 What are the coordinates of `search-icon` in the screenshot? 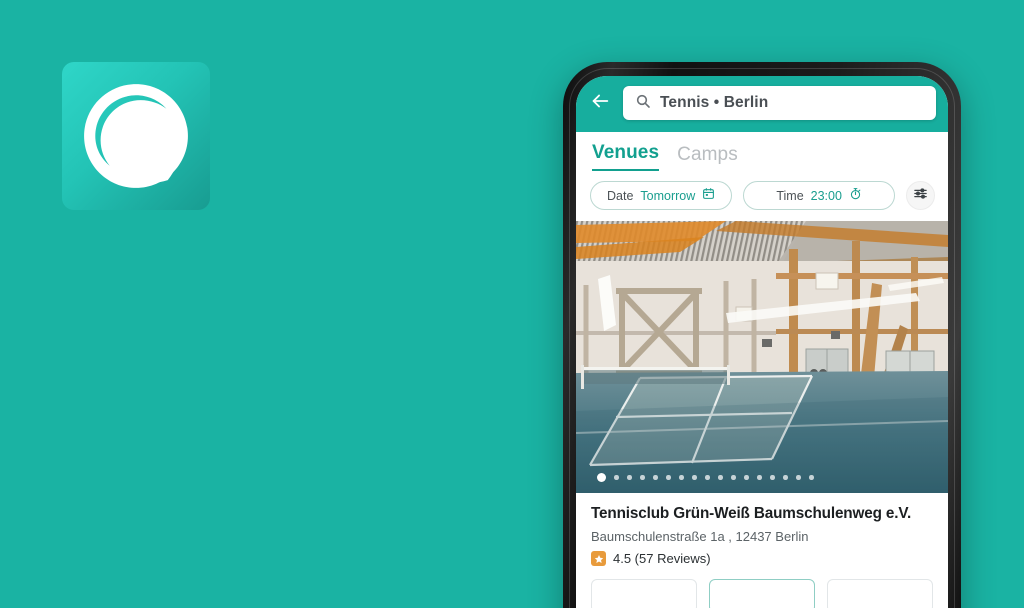 It's located at (643, 103).